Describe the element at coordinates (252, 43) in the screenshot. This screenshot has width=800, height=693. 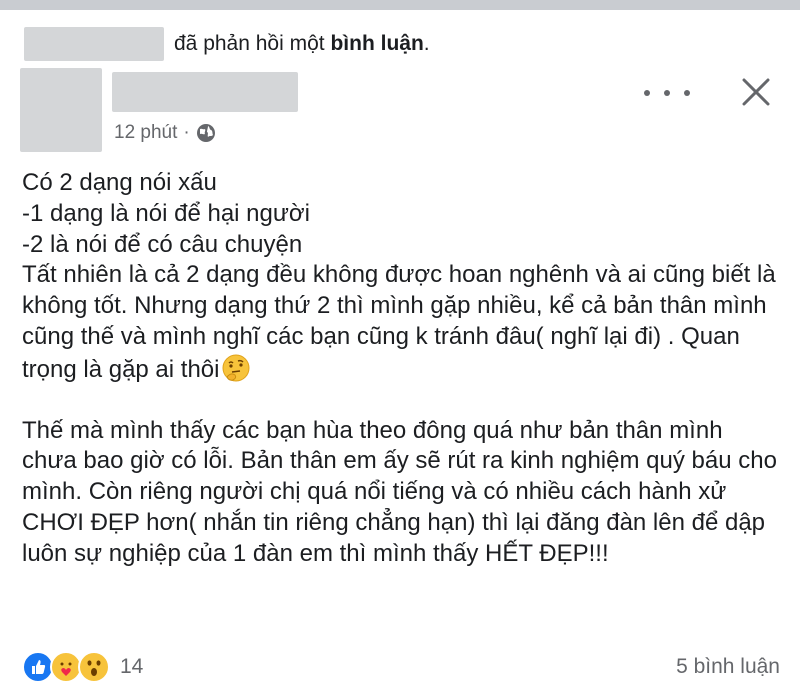
I see `notification-text-prefix: đã phản hồi một` at that location.